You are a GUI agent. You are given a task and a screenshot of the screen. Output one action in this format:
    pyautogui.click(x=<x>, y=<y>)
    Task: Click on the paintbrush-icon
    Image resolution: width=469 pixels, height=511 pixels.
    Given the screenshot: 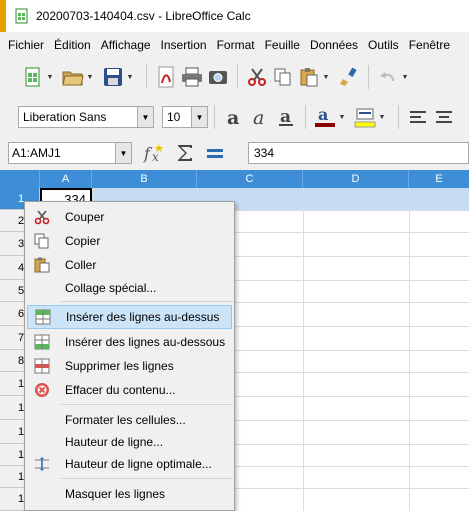 What is the action you would take?
    pyautogui.click(x=348, y=76)
    